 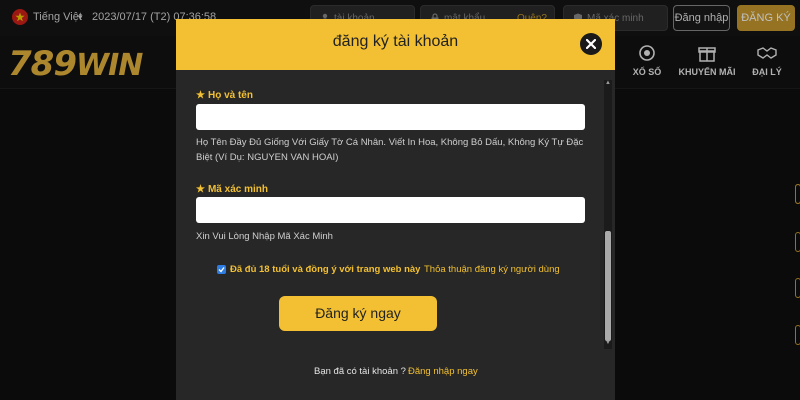 I want to click on modal-header: đăng ký tài khoản, so click(x=395, y=44).